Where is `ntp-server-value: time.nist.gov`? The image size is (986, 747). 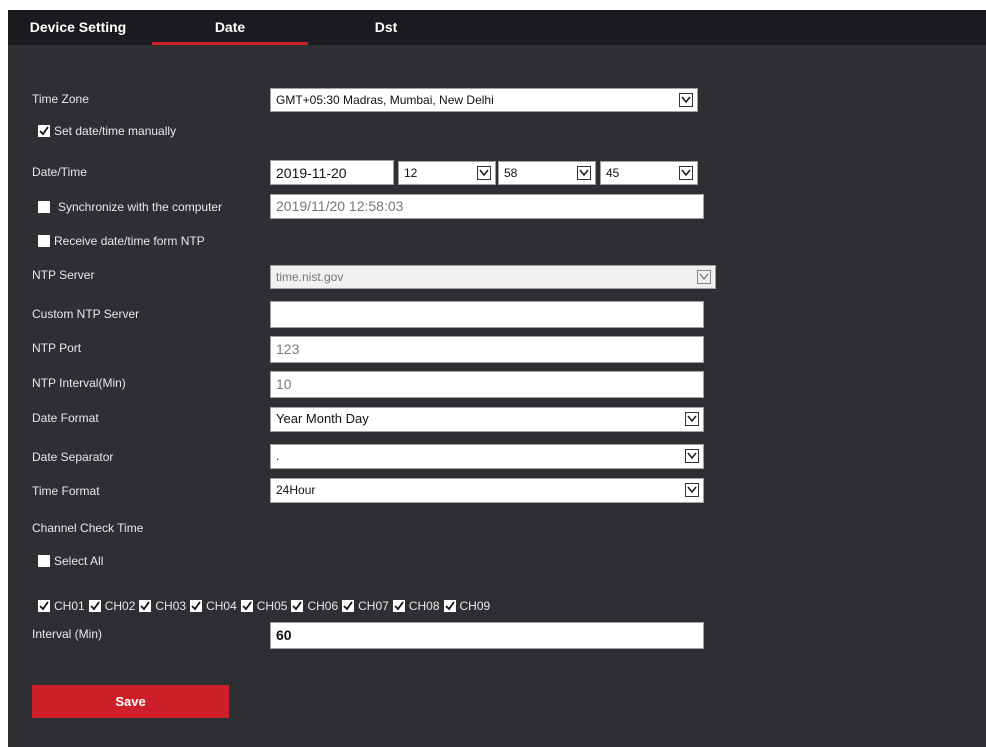
ntp-server-value: time.nist.gov is located at coordinates (310, 277).